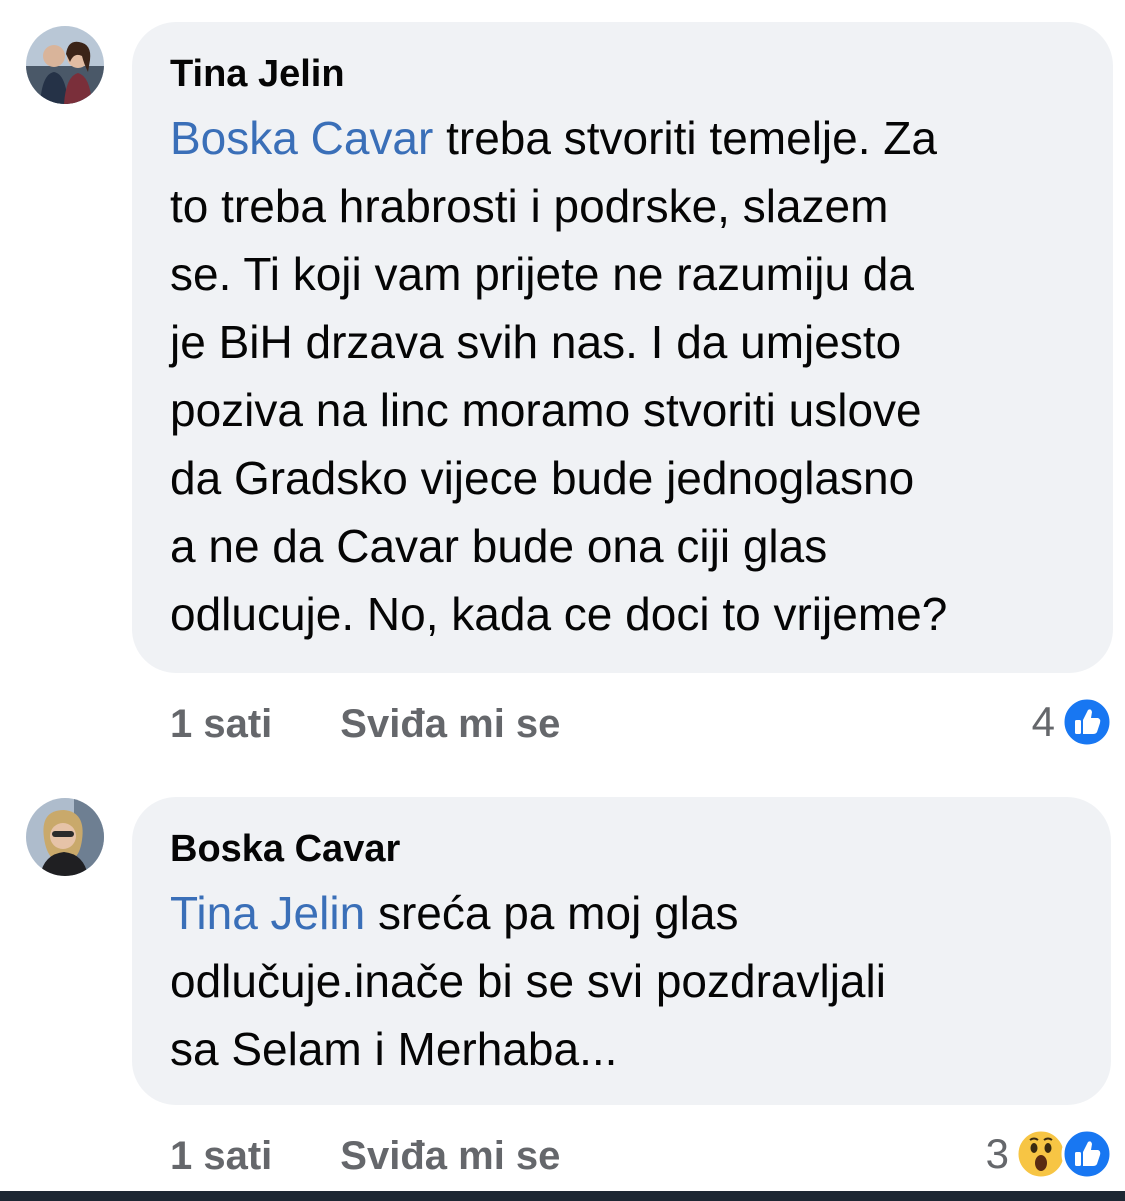 Image resolution: width=1125 pixels, height=1201 pixels. I want to click on mention-link: Tina Jelin, so click(267, 913).